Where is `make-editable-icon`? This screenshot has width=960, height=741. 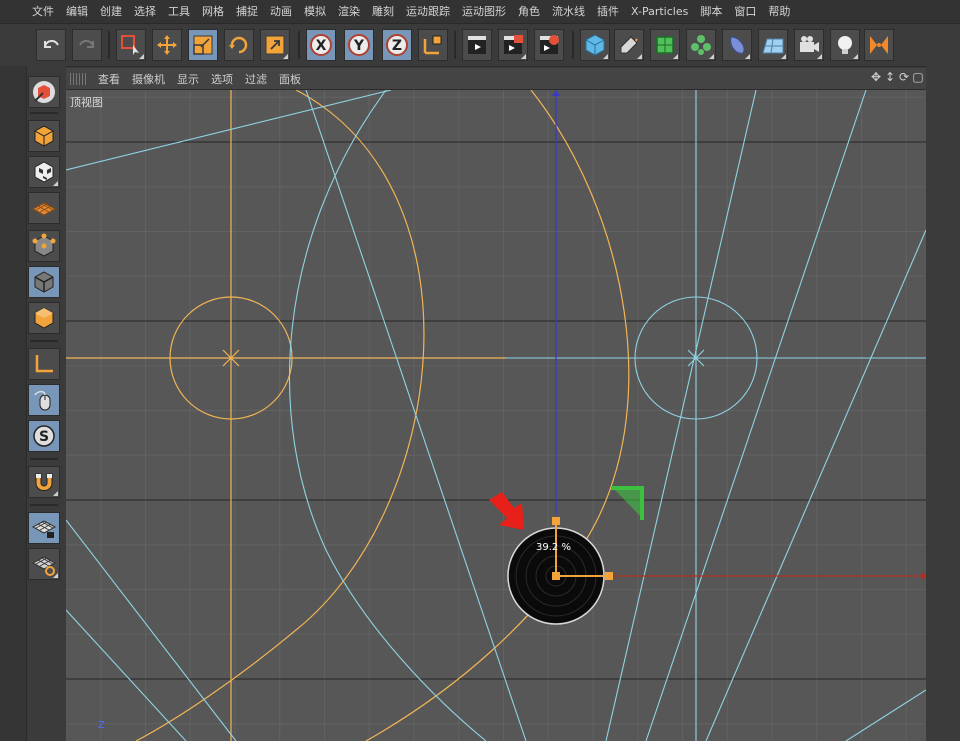 make-editable-icon is located at coordinates (44, 92).